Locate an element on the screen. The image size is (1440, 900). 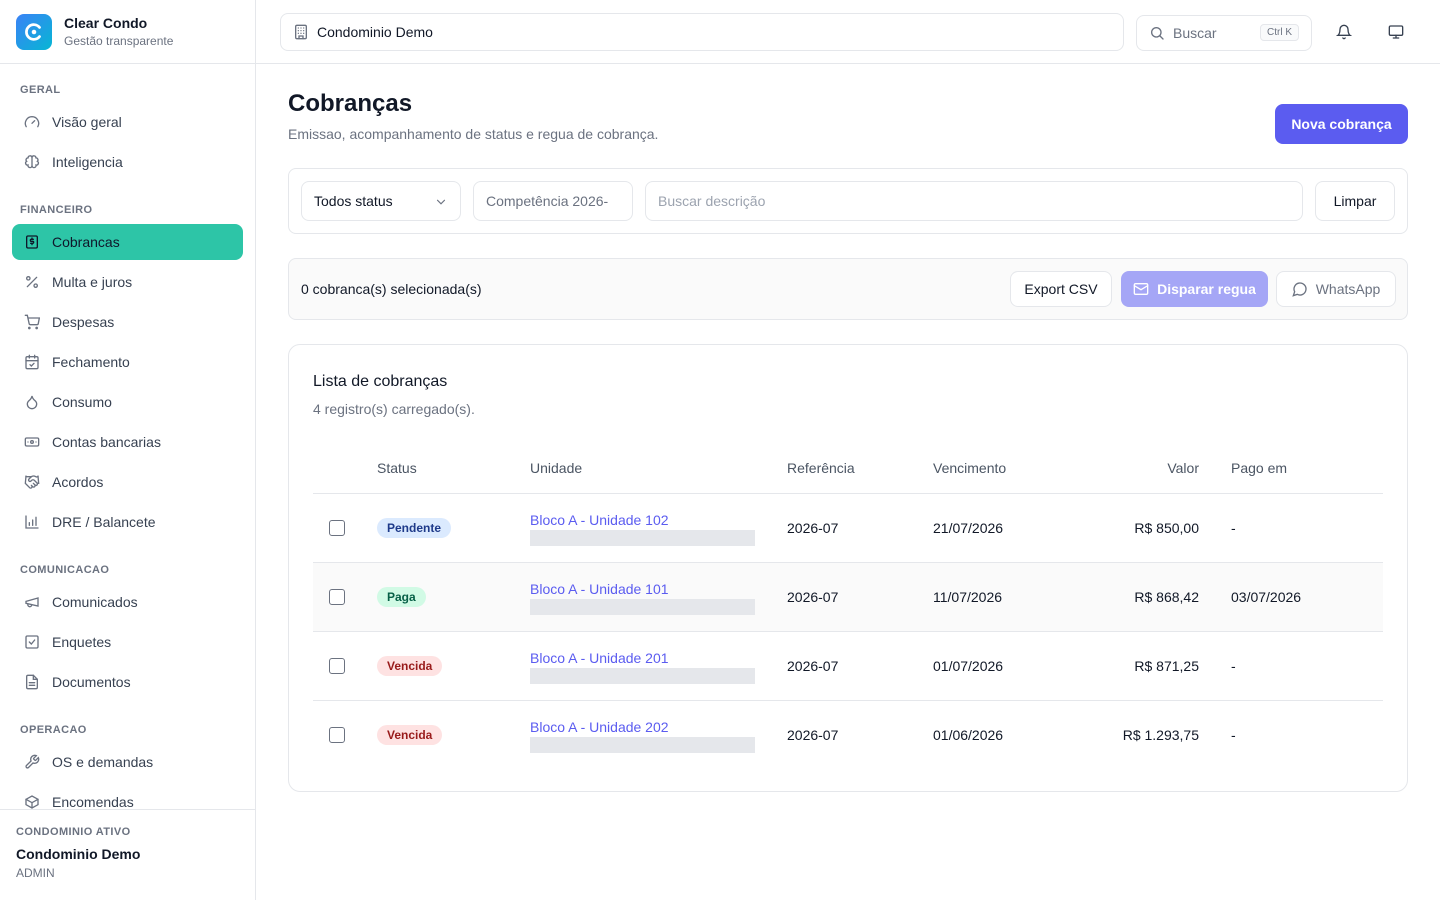
brand: Clear Condo Gestão transparente is located at coordinates (127, 32).